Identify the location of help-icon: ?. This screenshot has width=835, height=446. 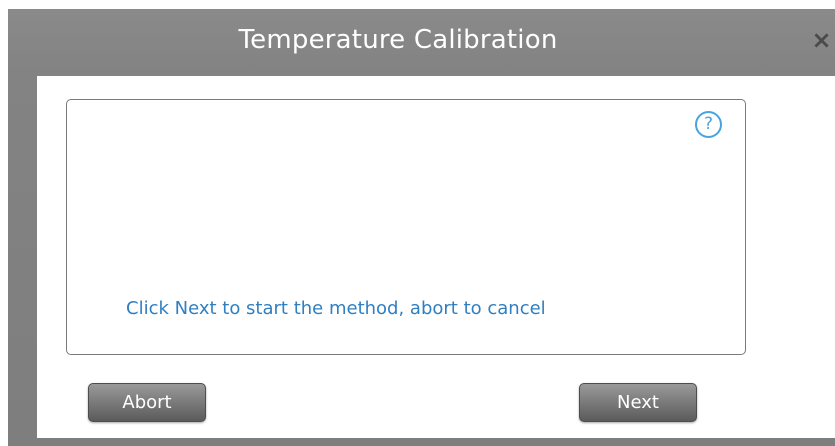
(708, 124).